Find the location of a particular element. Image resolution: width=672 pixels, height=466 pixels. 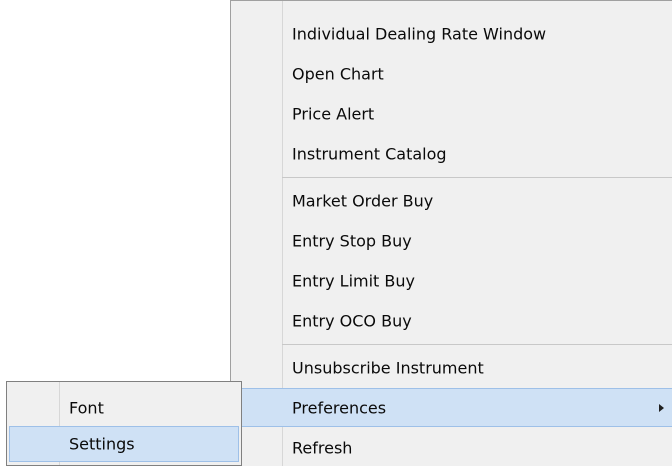

menu-item-label: Unsubscribe Instrument is located at coordinates (388, 368).